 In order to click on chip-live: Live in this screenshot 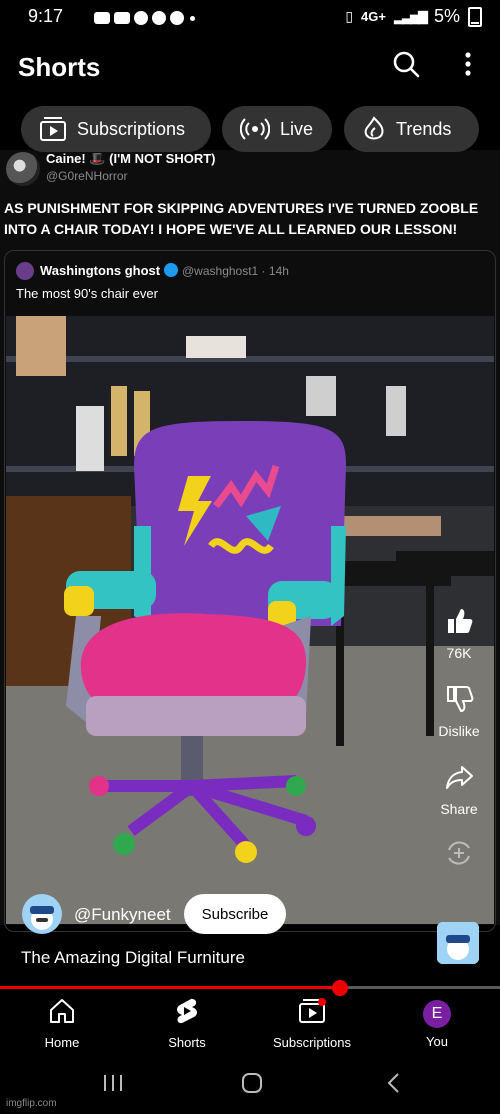, I will do `click(277, 129)`.